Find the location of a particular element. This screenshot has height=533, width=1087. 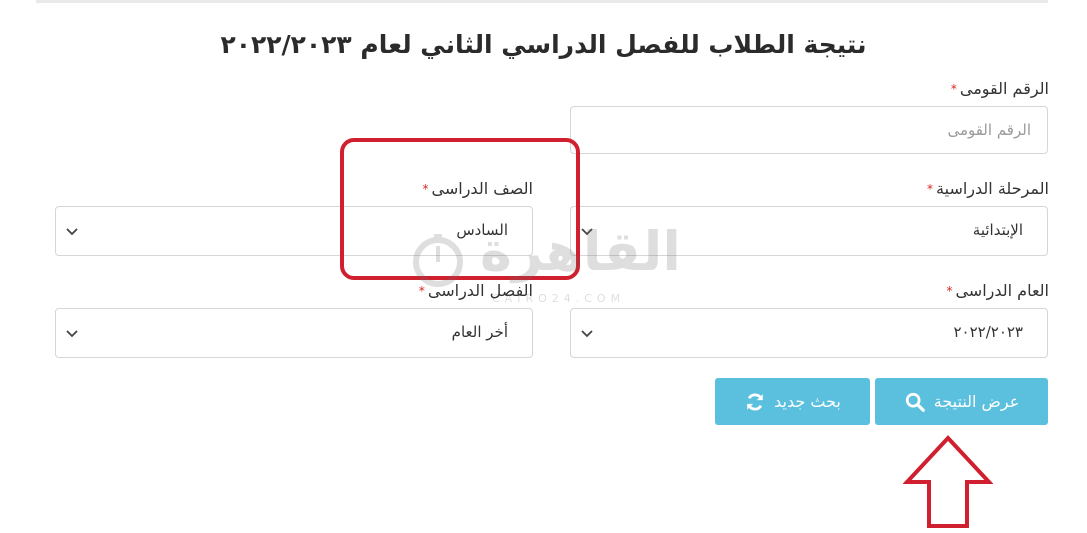

grade-select-value: السادس is located at coordinates (482, 230).